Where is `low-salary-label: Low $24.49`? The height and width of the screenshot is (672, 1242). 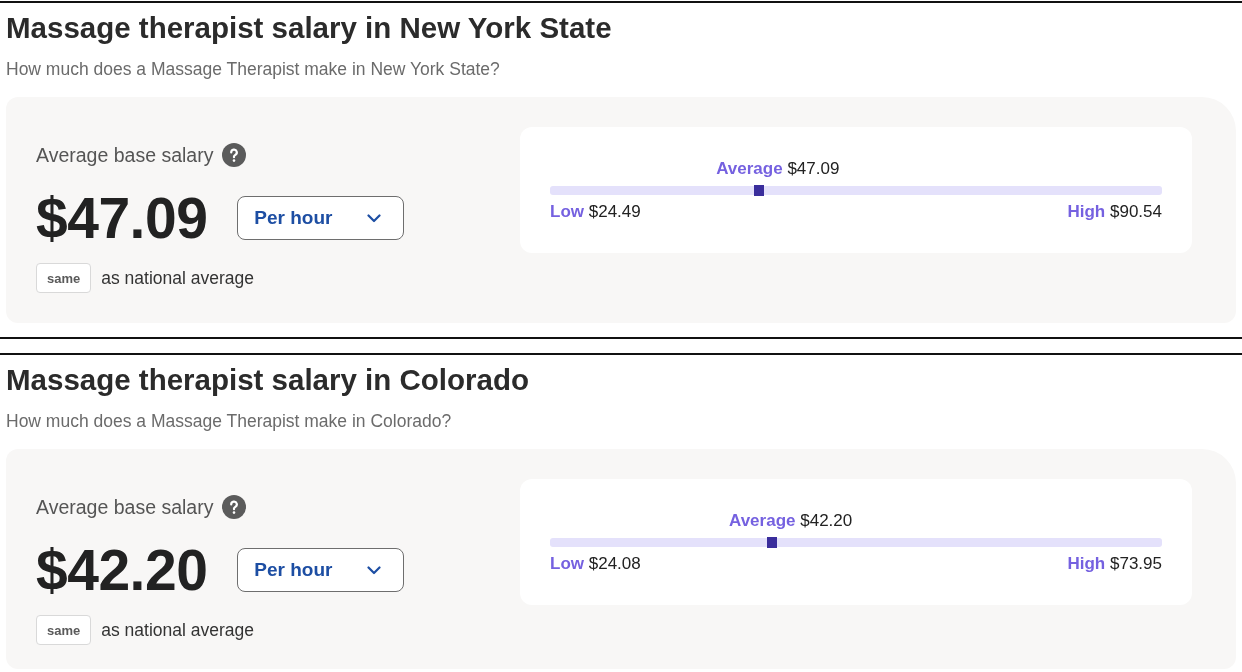 low-salary-label: Low $24.49 is located at coordinates (595, 212).